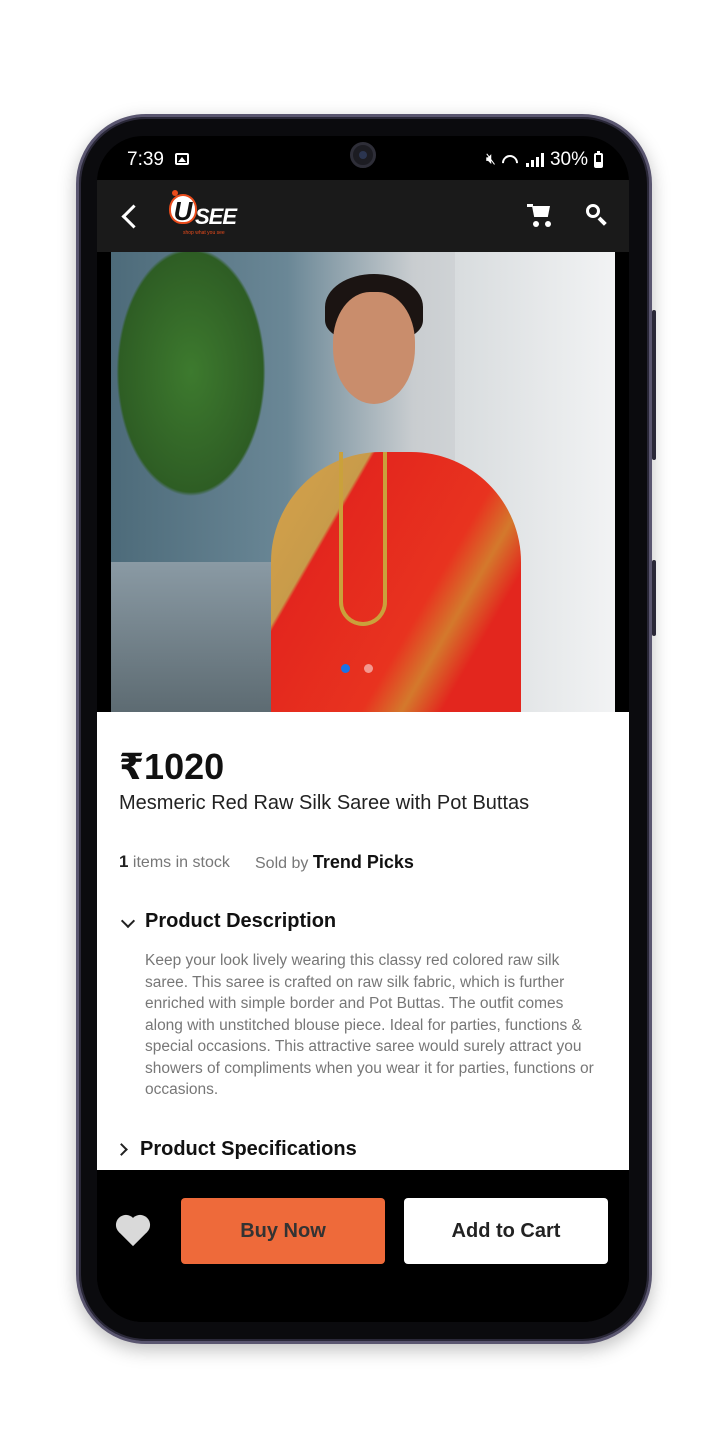  Describe the element at coordinates (396, 582) in the screenshot. I see `image-saree` at that location.